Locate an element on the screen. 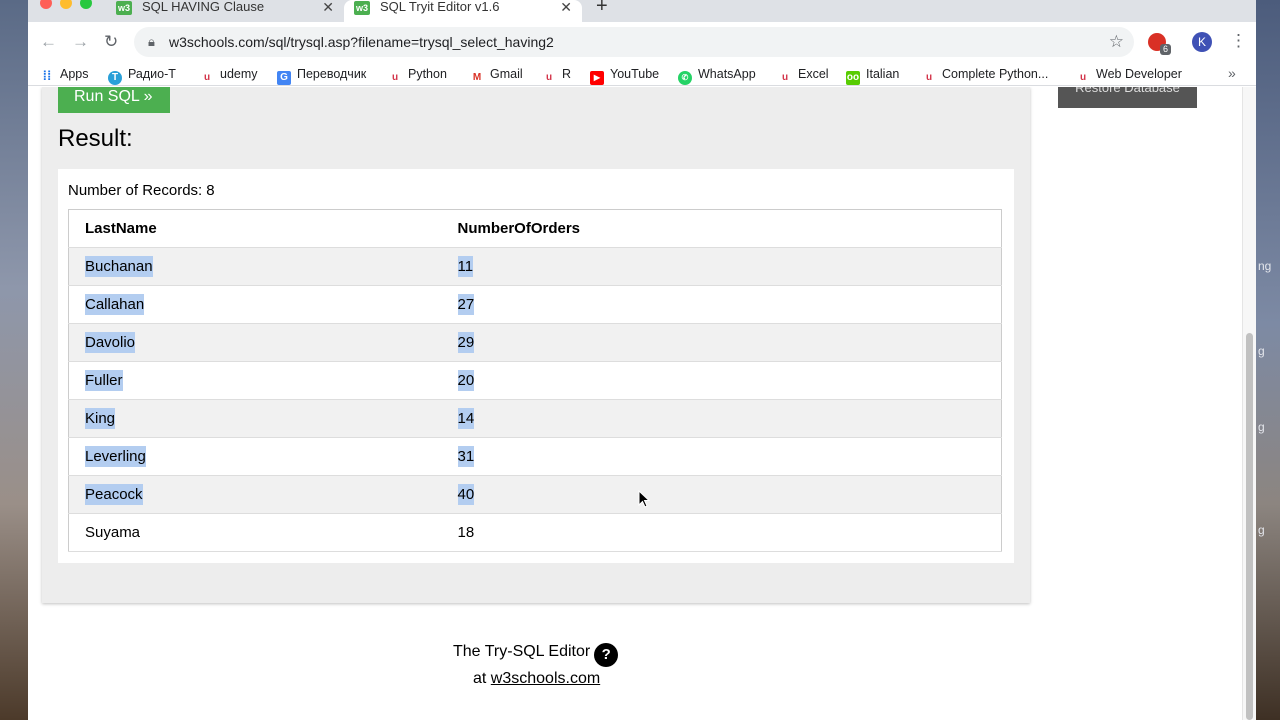 The width and height of the screenshot is (1280, 720). cell-lastname: Leverling is located at coordinates (255, 456).